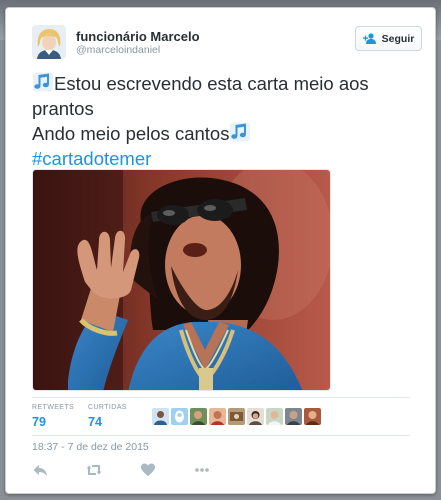 This screenshot has height=500, width=441. I want to click on reply-icon, so click(40, 470).